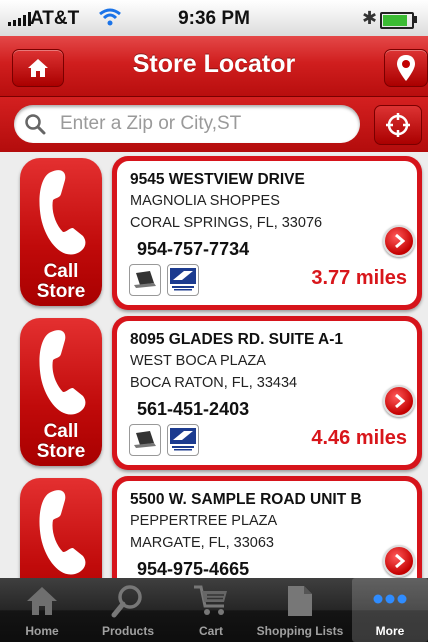 The image size is (428, 642). I want to click on tab-label: Home, so click(42, 631).